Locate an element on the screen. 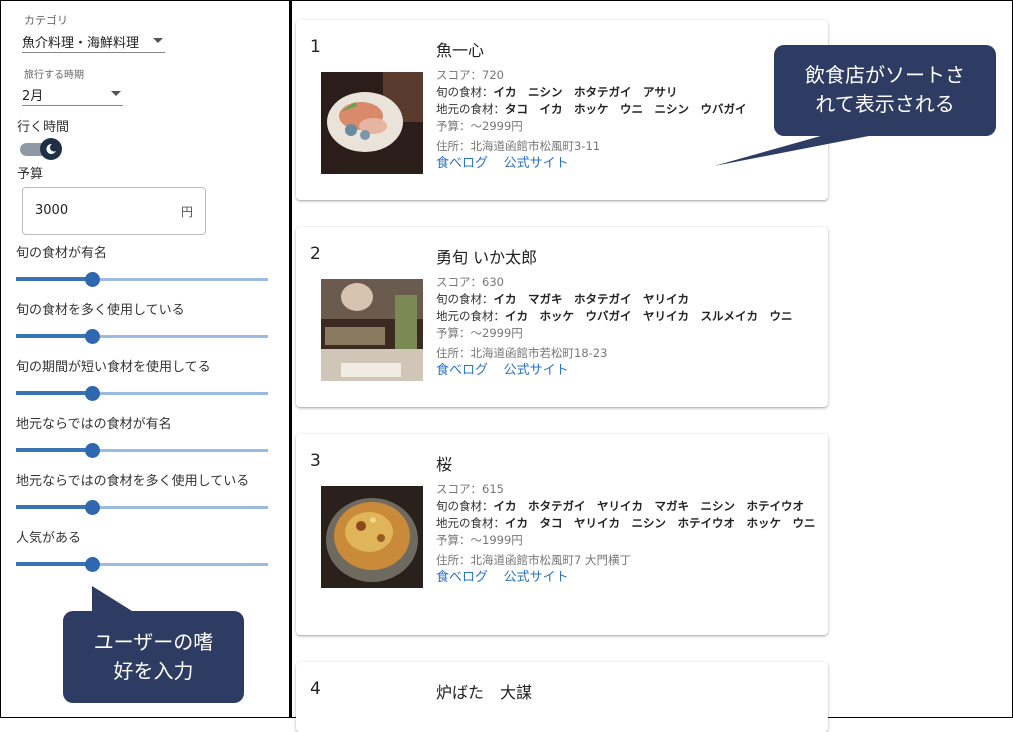 Image resolution: width=1013 pixels, height=732 pixels. moon-icon is located at coordinates (51, 148).